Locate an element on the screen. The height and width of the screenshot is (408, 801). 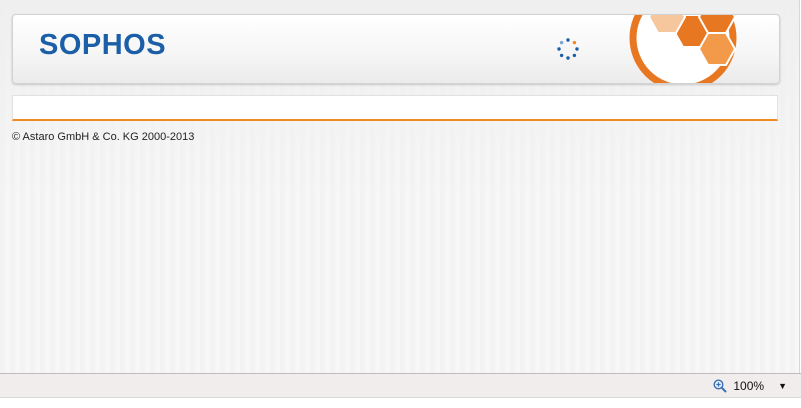
sophos-logo: SOPHOS is located at coordinates (103, 45).